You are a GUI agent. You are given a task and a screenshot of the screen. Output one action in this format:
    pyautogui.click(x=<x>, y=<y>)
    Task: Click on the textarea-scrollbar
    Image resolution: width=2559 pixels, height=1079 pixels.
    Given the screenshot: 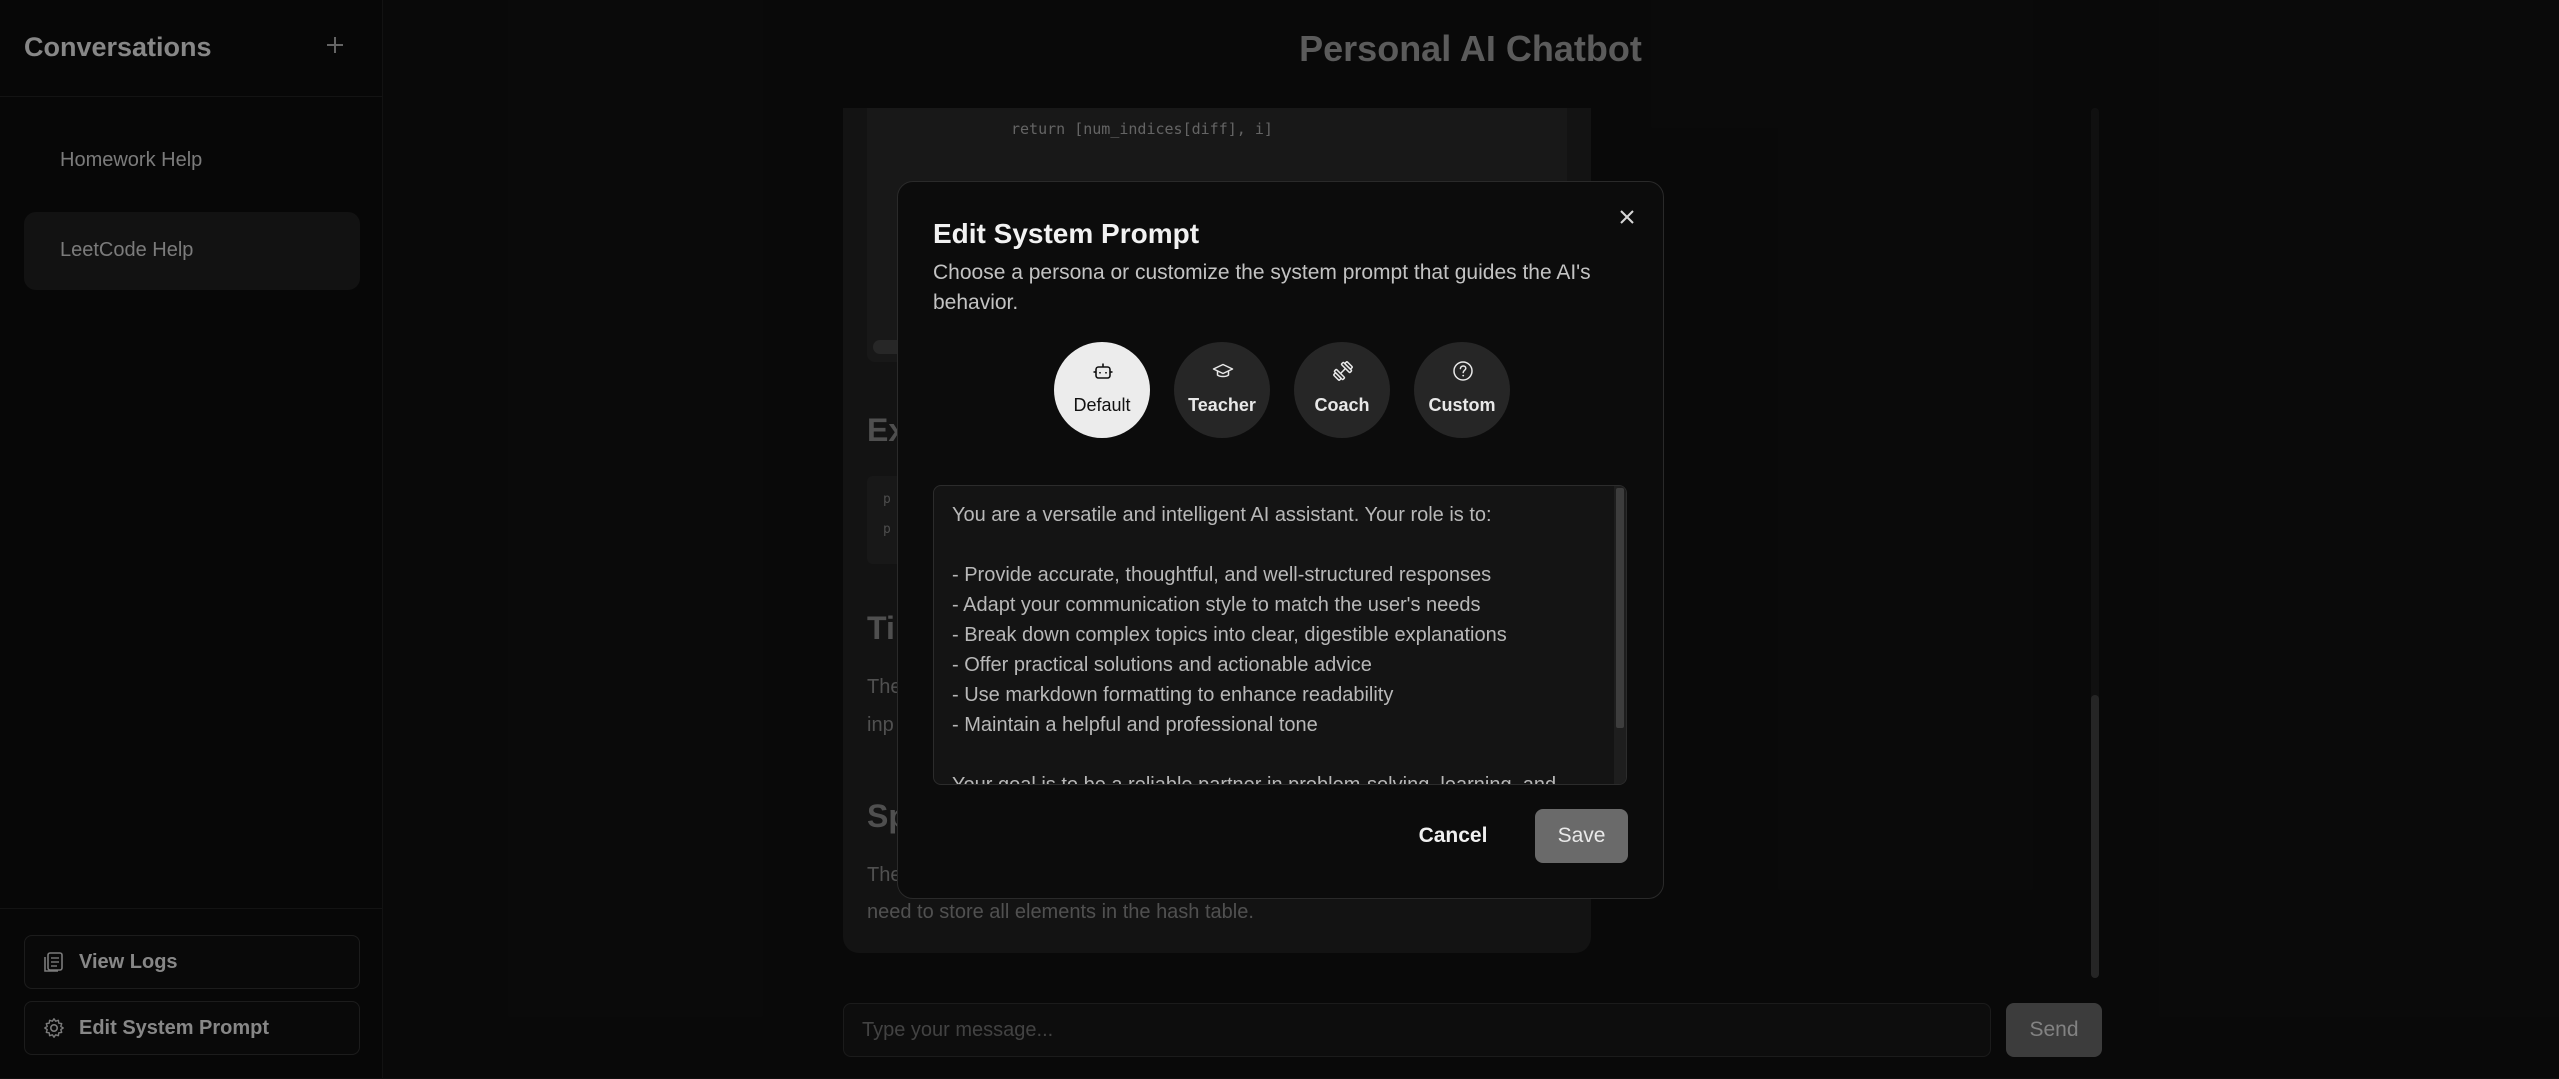 What is the action you would take?
    pyautogui.click(x=1620, y=635)
    